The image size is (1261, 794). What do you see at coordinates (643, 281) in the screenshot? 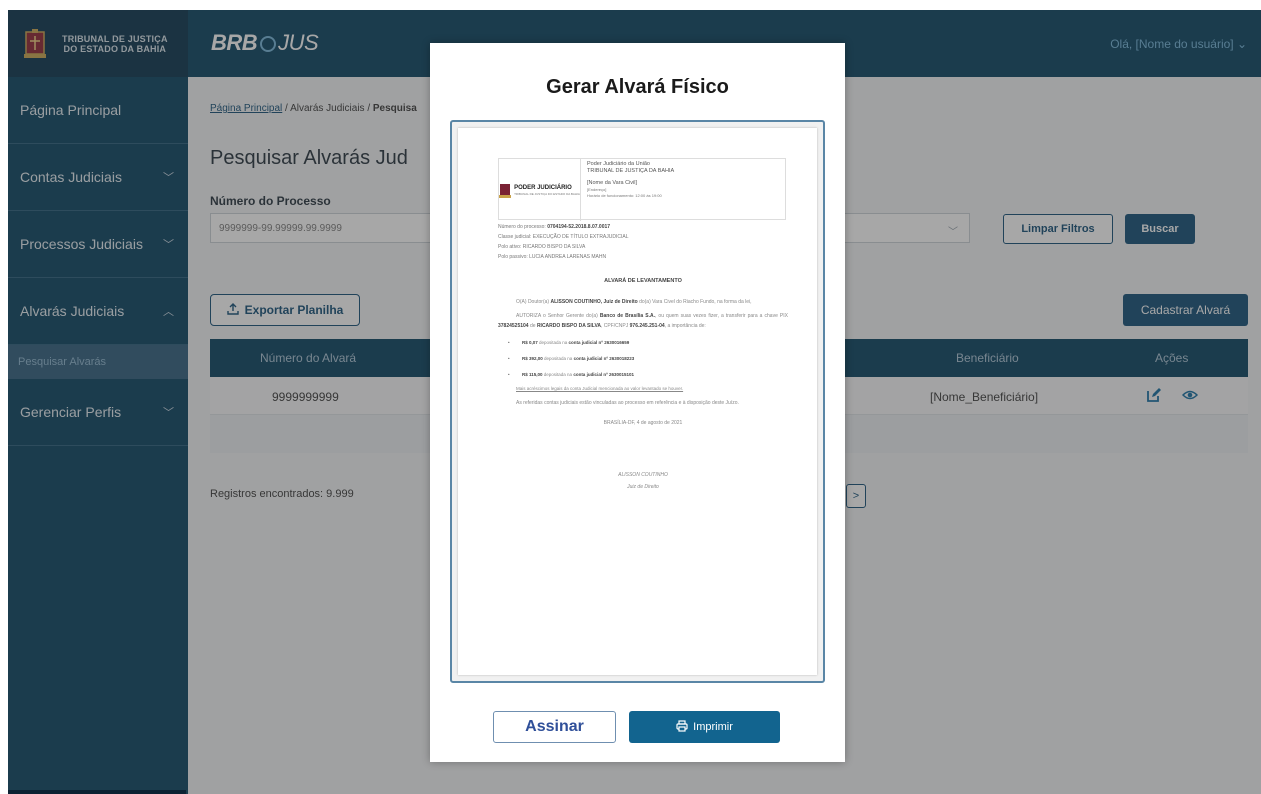
I see `document-heading: ALVARÁ DE LEVANTAMENTO` at bounding box center [643, 281].